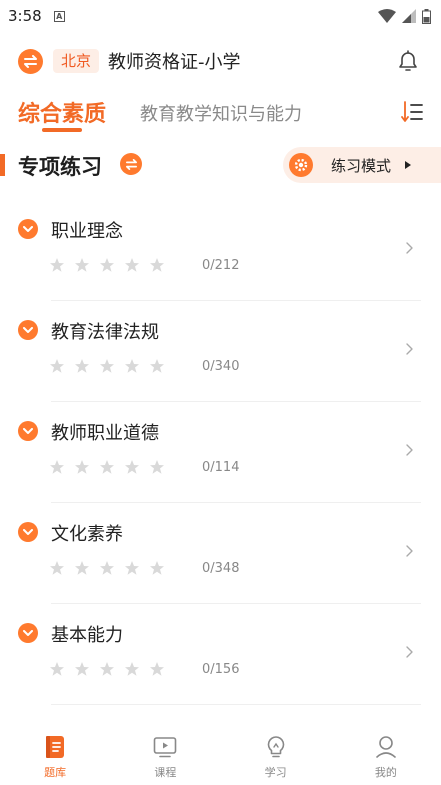  What do you see at coordinates (220, 165) in the screenshot?
I see `special-practice-header: 专项练习 练习模式` at bounding box center [220, 165].